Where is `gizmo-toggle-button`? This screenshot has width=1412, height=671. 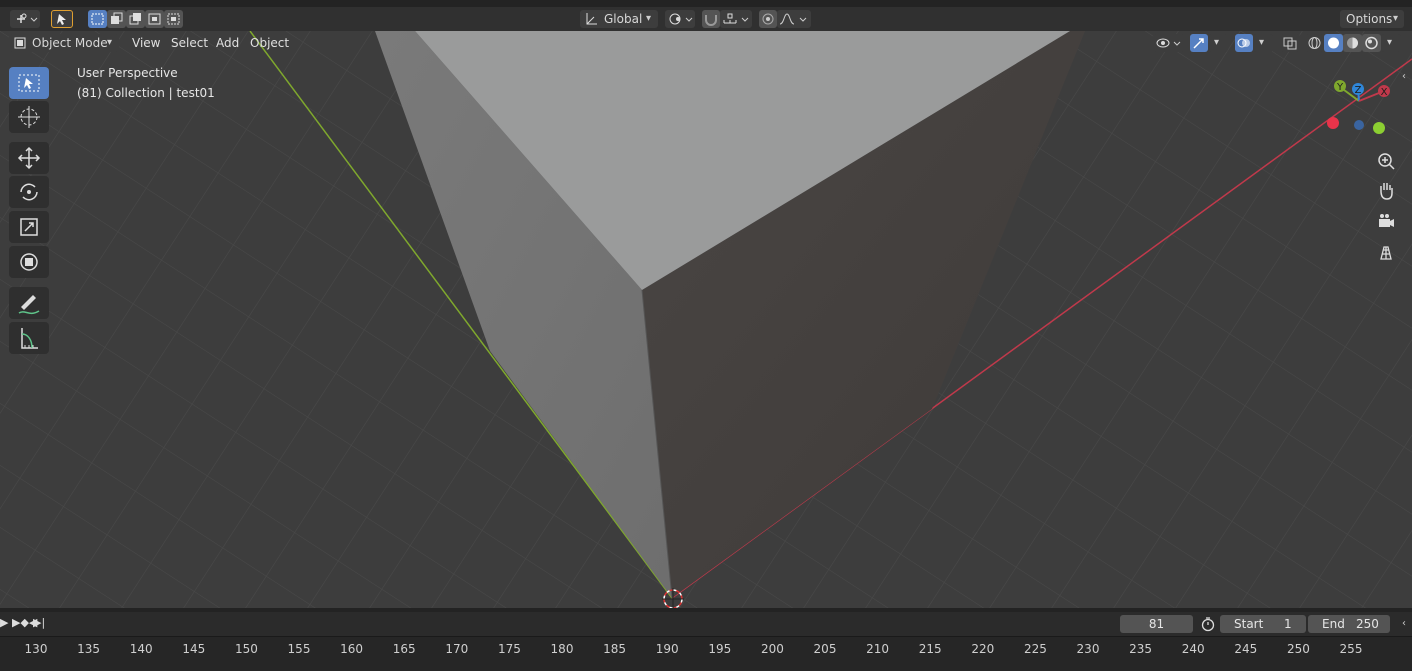
gizmo-toggle-button is located at coordinates (1199, 43).